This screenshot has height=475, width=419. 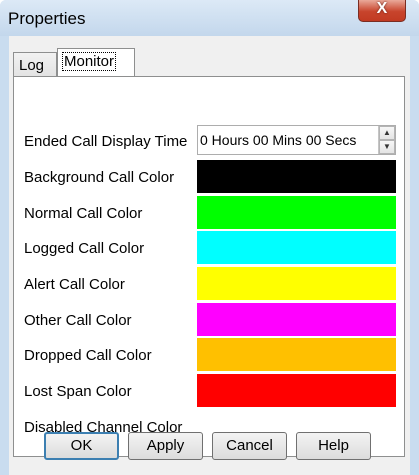 What do you see at coordinates (296, 176) in the screenshot?
I see `background-call-color-swatch` at bounding box center [296, 176].